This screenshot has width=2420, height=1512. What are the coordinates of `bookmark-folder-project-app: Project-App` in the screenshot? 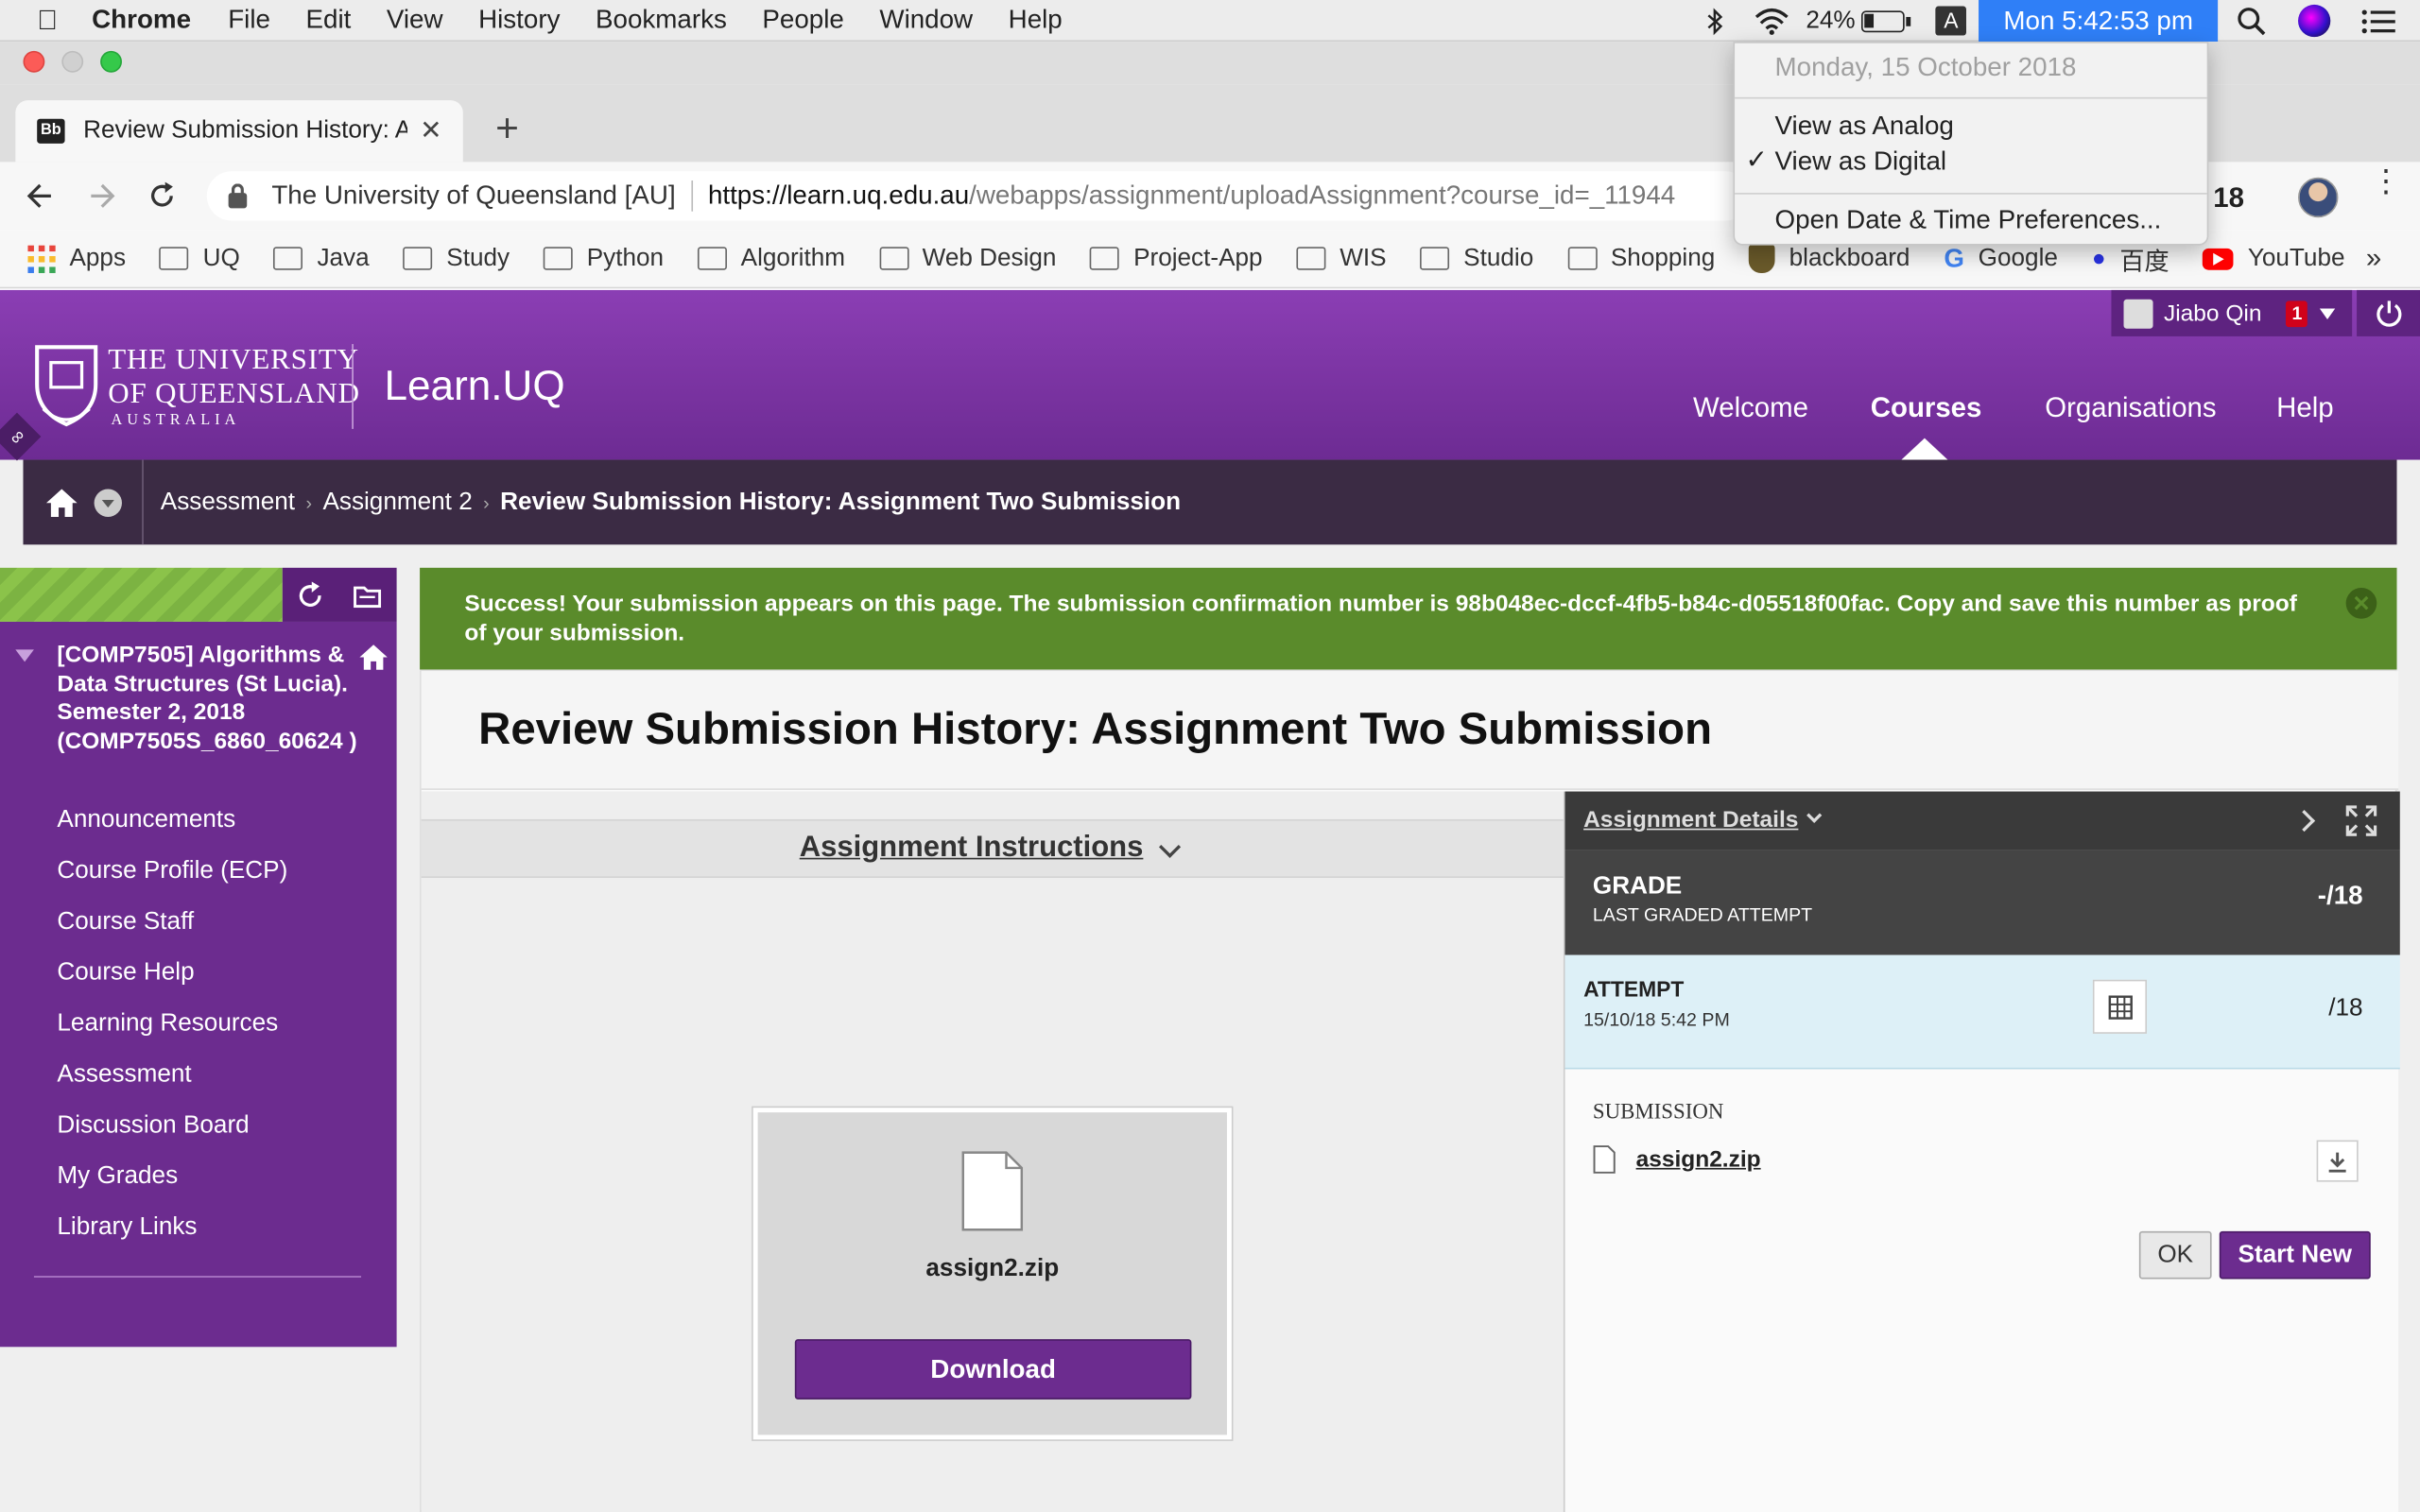 It's located at (1176, 258).